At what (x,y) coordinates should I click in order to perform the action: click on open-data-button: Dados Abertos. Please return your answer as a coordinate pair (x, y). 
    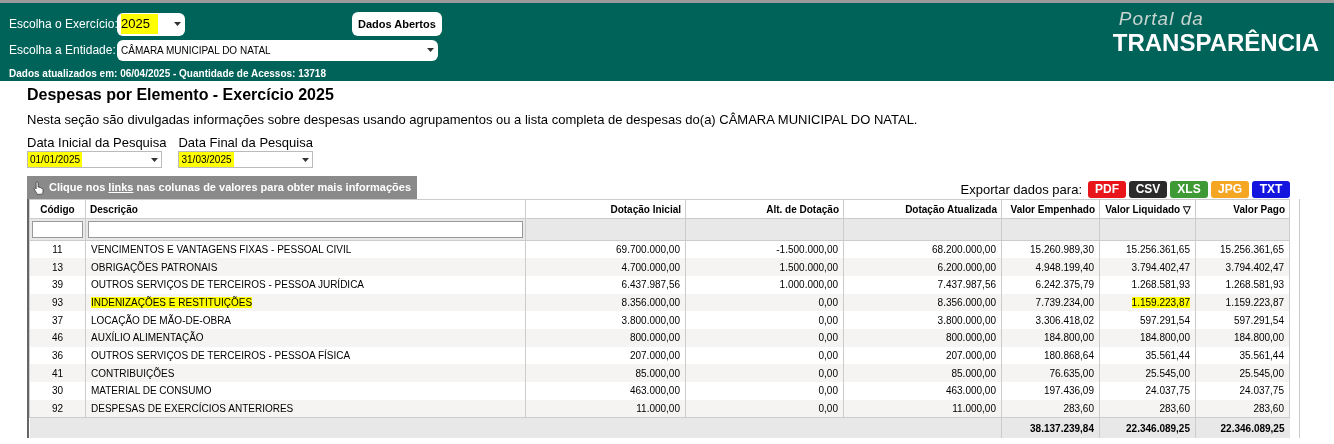
    Looking at the image, I should click on (397, 24).